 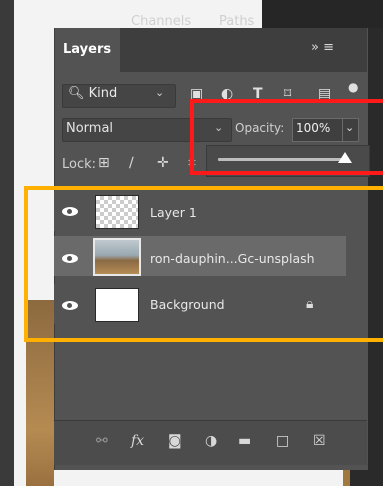 I want to click on lock-label: Lock:, so click(x=79, y=164).